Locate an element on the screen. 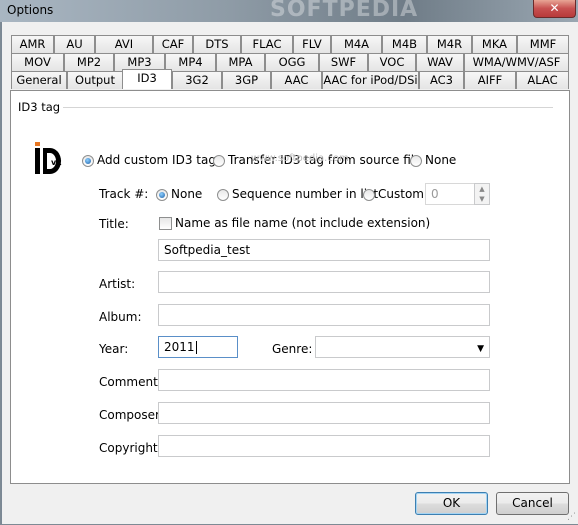 Image resolution: width=578 pixels, height=525 pixels. resize-grip-icon: ⋰ is located at coordinates (571, 517).